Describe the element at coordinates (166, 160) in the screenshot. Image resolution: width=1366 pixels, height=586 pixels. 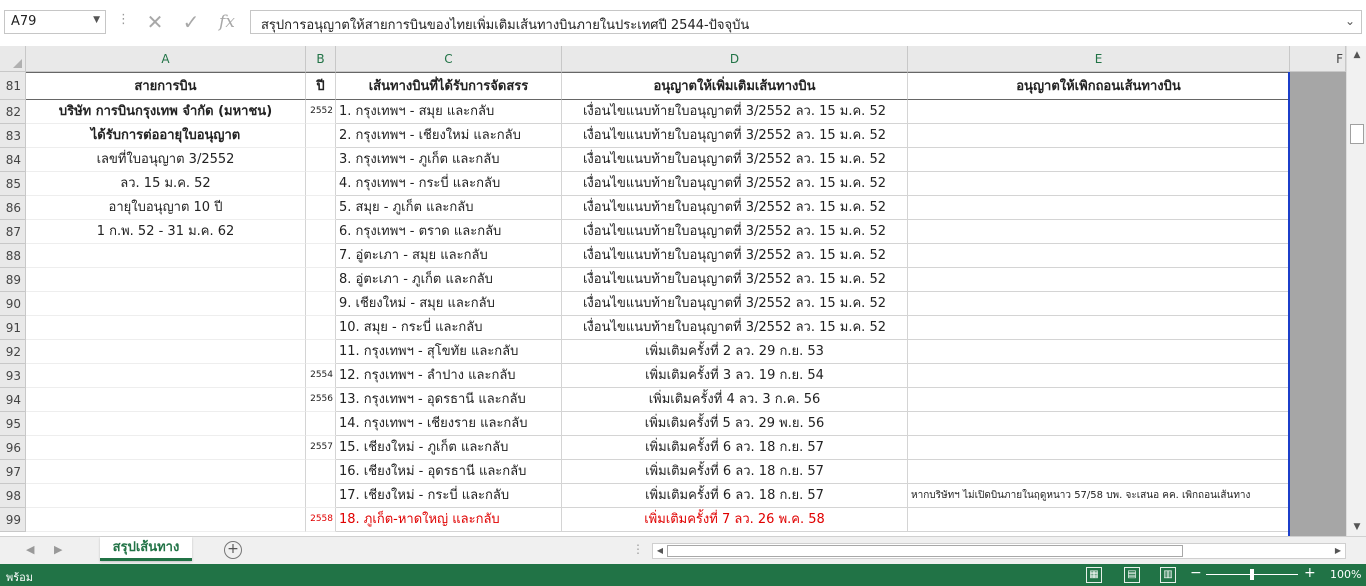
I see `cell-airline: เลขที่ใบอนุญาต 3/2552` at that location.